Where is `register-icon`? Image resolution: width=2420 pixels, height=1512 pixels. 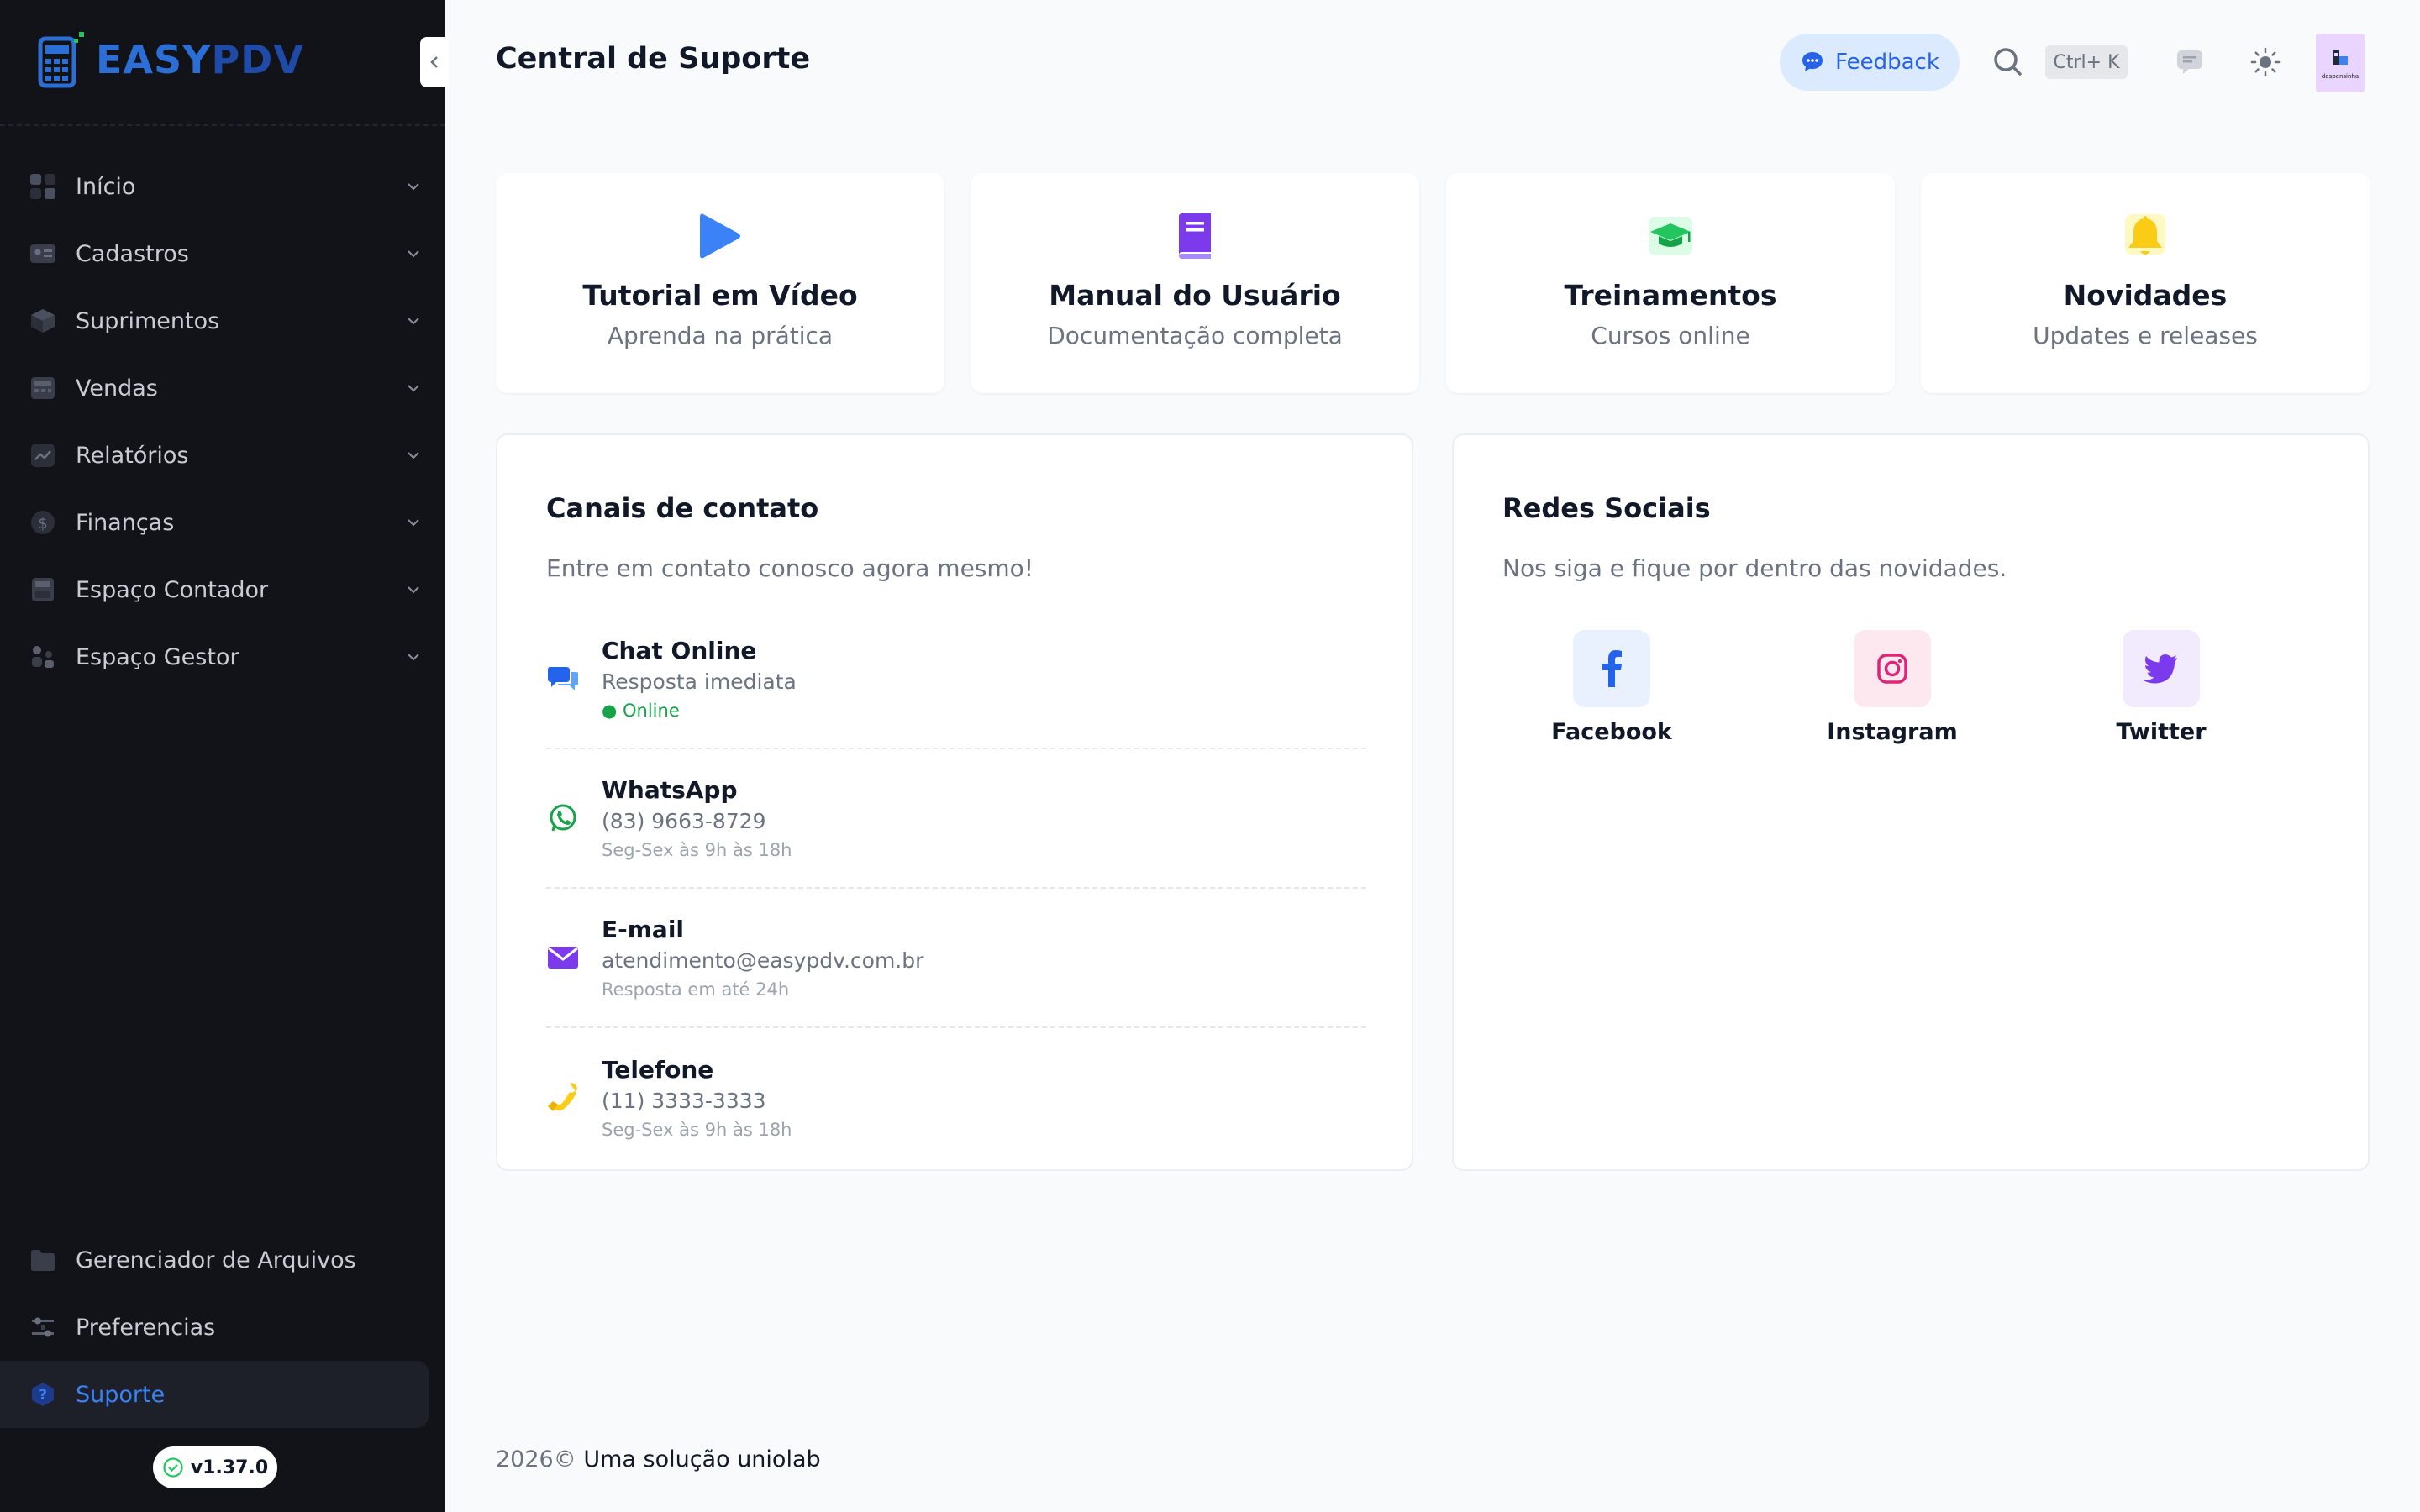
register-icon is located at coordinates (43, 388).